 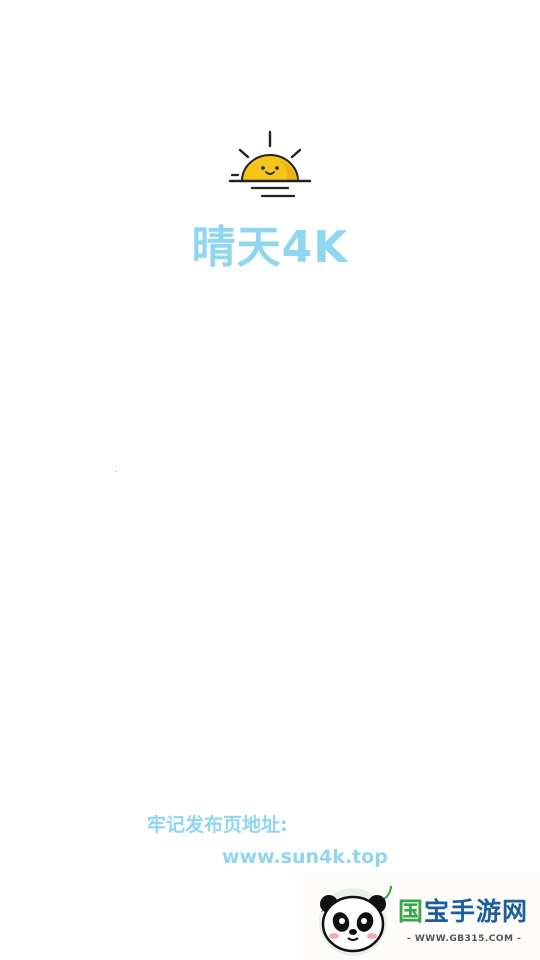 What do you see at coordinates (464, 939) in the screenshot?
I see `watermark-url: - WWW.GB315.COM -` at bounding box center [464, 939].